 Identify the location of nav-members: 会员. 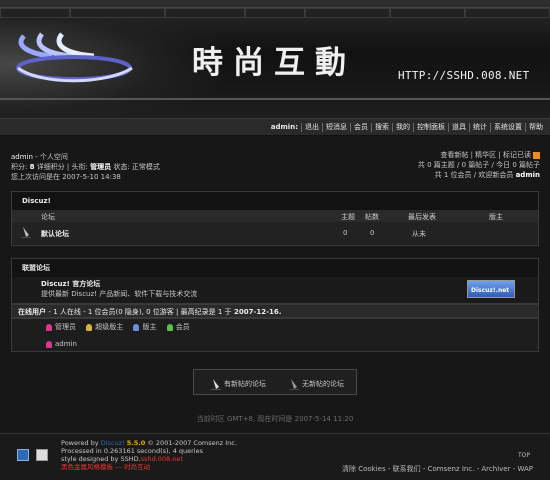
(360, 127).